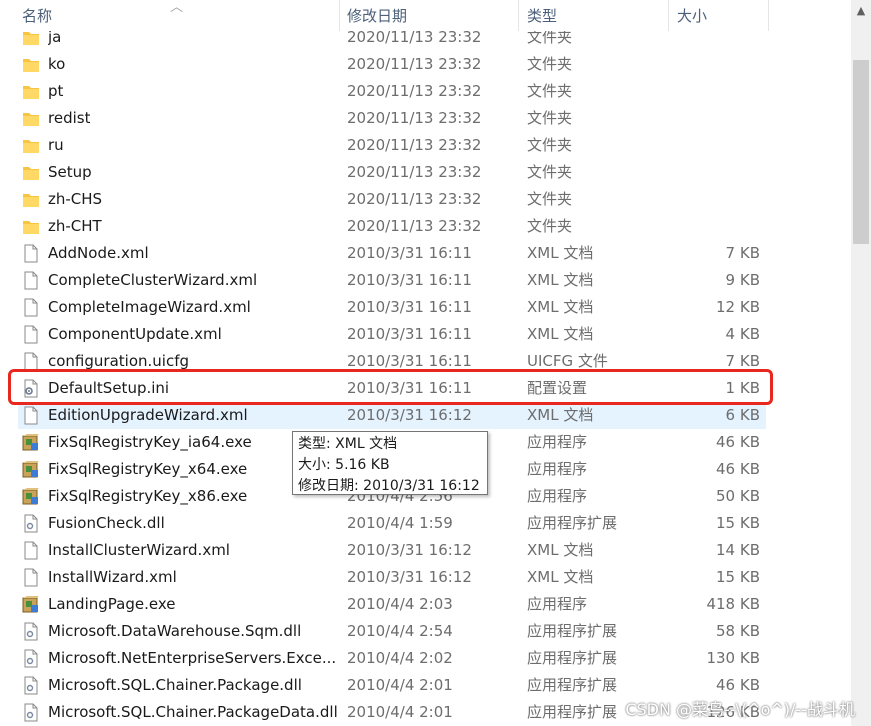  I want to click on file-row: FusionCheck.dll 2010/4/4 1:59 应用程序扩展 15 KB, so click(425, 523).